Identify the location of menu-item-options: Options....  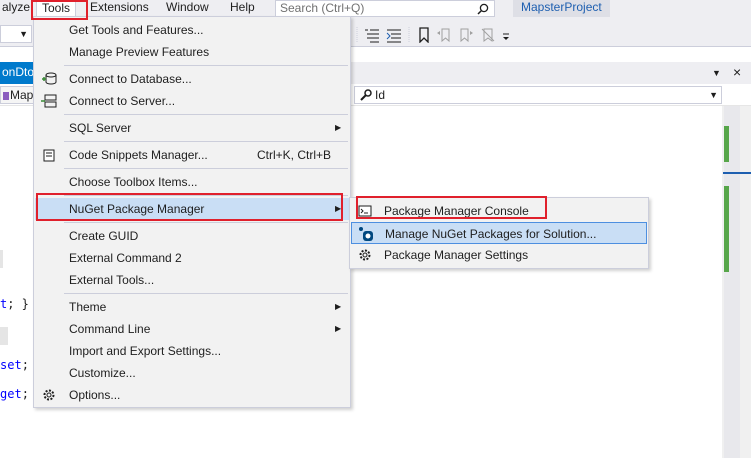
(192, 395).